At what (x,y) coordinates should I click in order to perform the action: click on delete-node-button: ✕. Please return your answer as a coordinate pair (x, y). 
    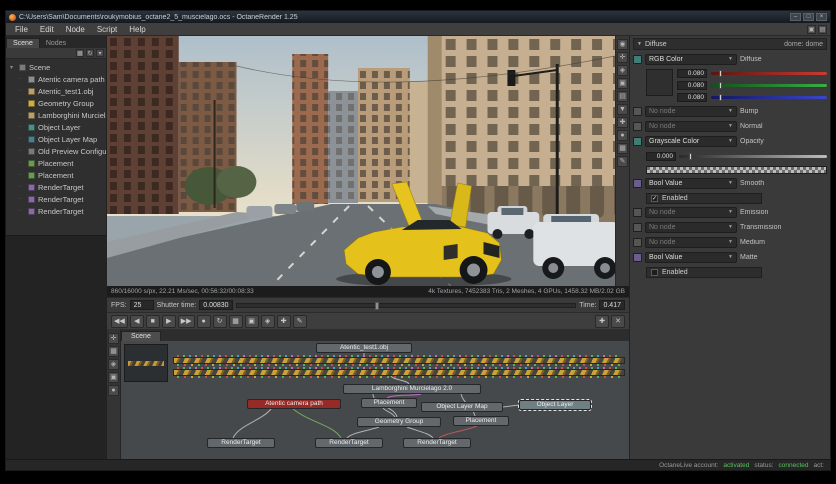
    Looking at the image, I should click on (618, 321).